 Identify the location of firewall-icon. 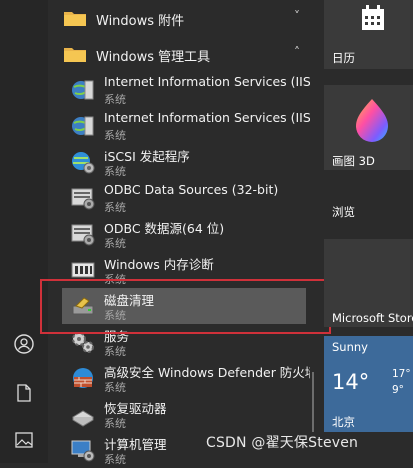
(83, 378).